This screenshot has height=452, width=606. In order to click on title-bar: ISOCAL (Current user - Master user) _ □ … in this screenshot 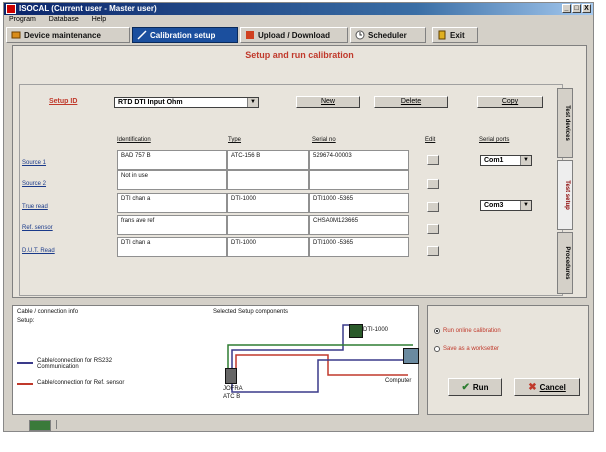, I will do `click(298, 9)`.